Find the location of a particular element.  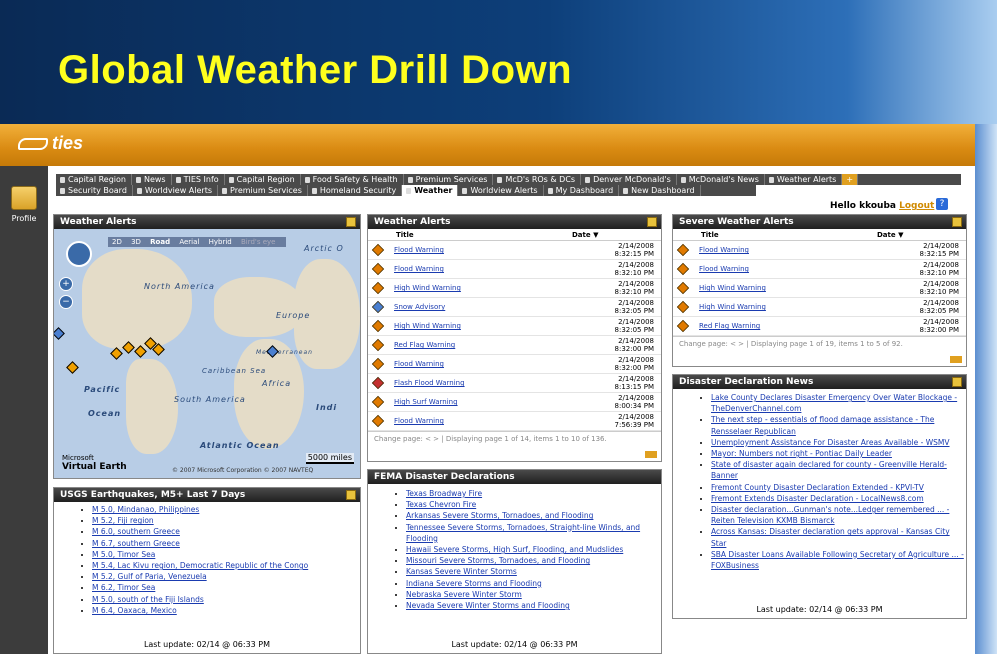

alert-title-link: Snow Advisory is located at coordinates (489, 307).